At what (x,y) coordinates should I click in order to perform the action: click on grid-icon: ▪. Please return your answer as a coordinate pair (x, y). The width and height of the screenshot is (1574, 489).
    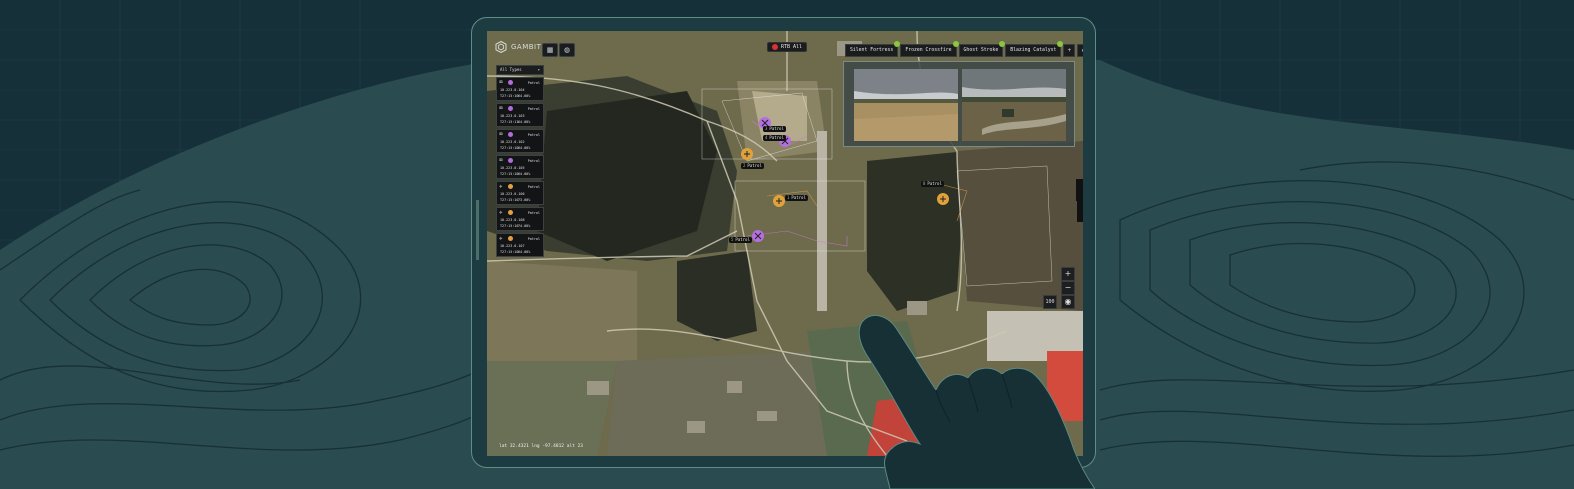
    Looking at the image, I should click on (1082, 50).